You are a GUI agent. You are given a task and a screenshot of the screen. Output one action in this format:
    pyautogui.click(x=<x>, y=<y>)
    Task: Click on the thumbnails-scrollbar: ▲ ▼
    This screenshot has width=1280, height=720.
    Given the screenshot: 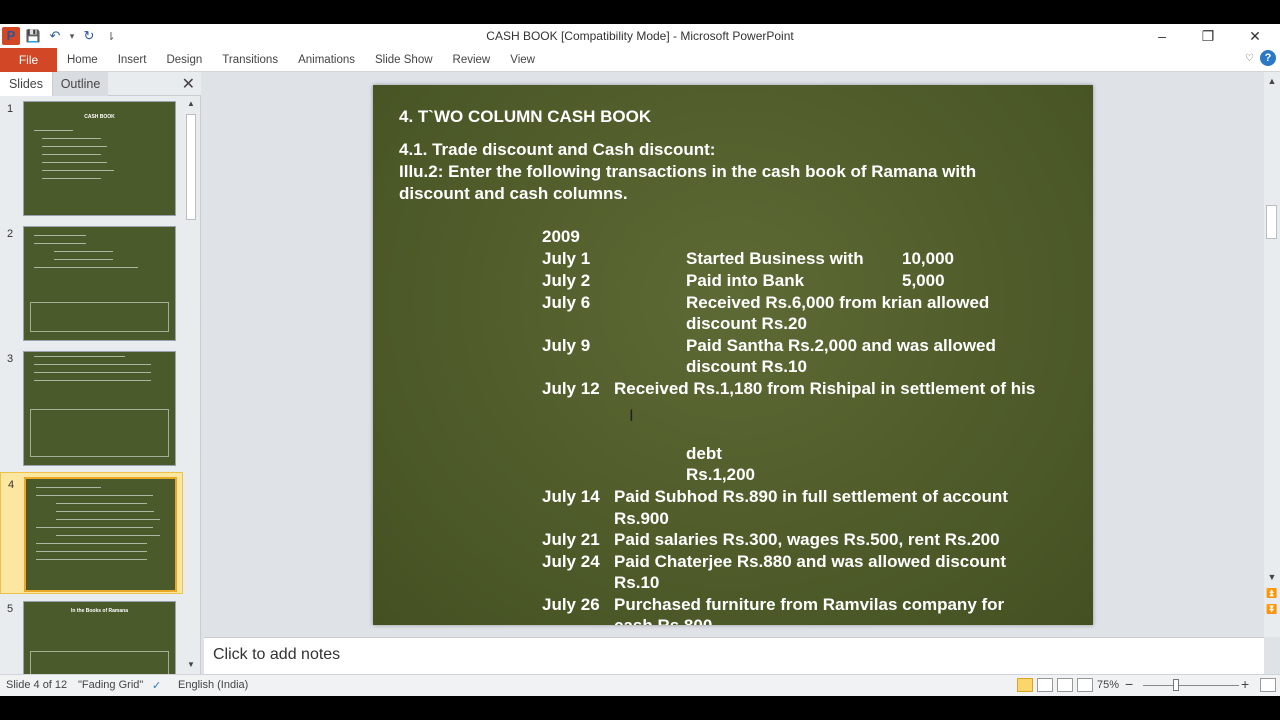 What is the action you would take?
    pyautogui.click(x=191, y=385)
    